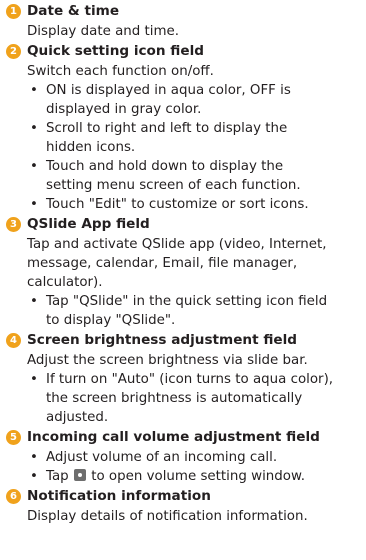  I want to click on bullet-line: Tap to open volume setting window., so click(203, 476).